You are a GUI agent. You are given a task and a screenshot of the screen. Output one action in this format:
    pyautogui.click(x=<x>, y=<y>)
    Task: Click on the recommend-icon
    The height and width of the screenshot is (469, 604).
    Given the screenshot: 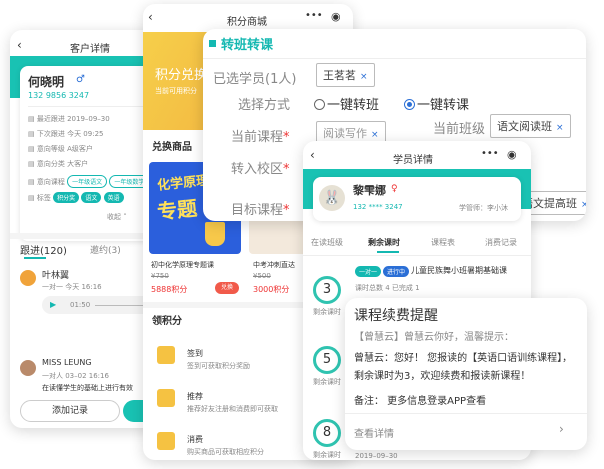 What is the action you would take?
    pyautogui.click(x=166, y=398)
    